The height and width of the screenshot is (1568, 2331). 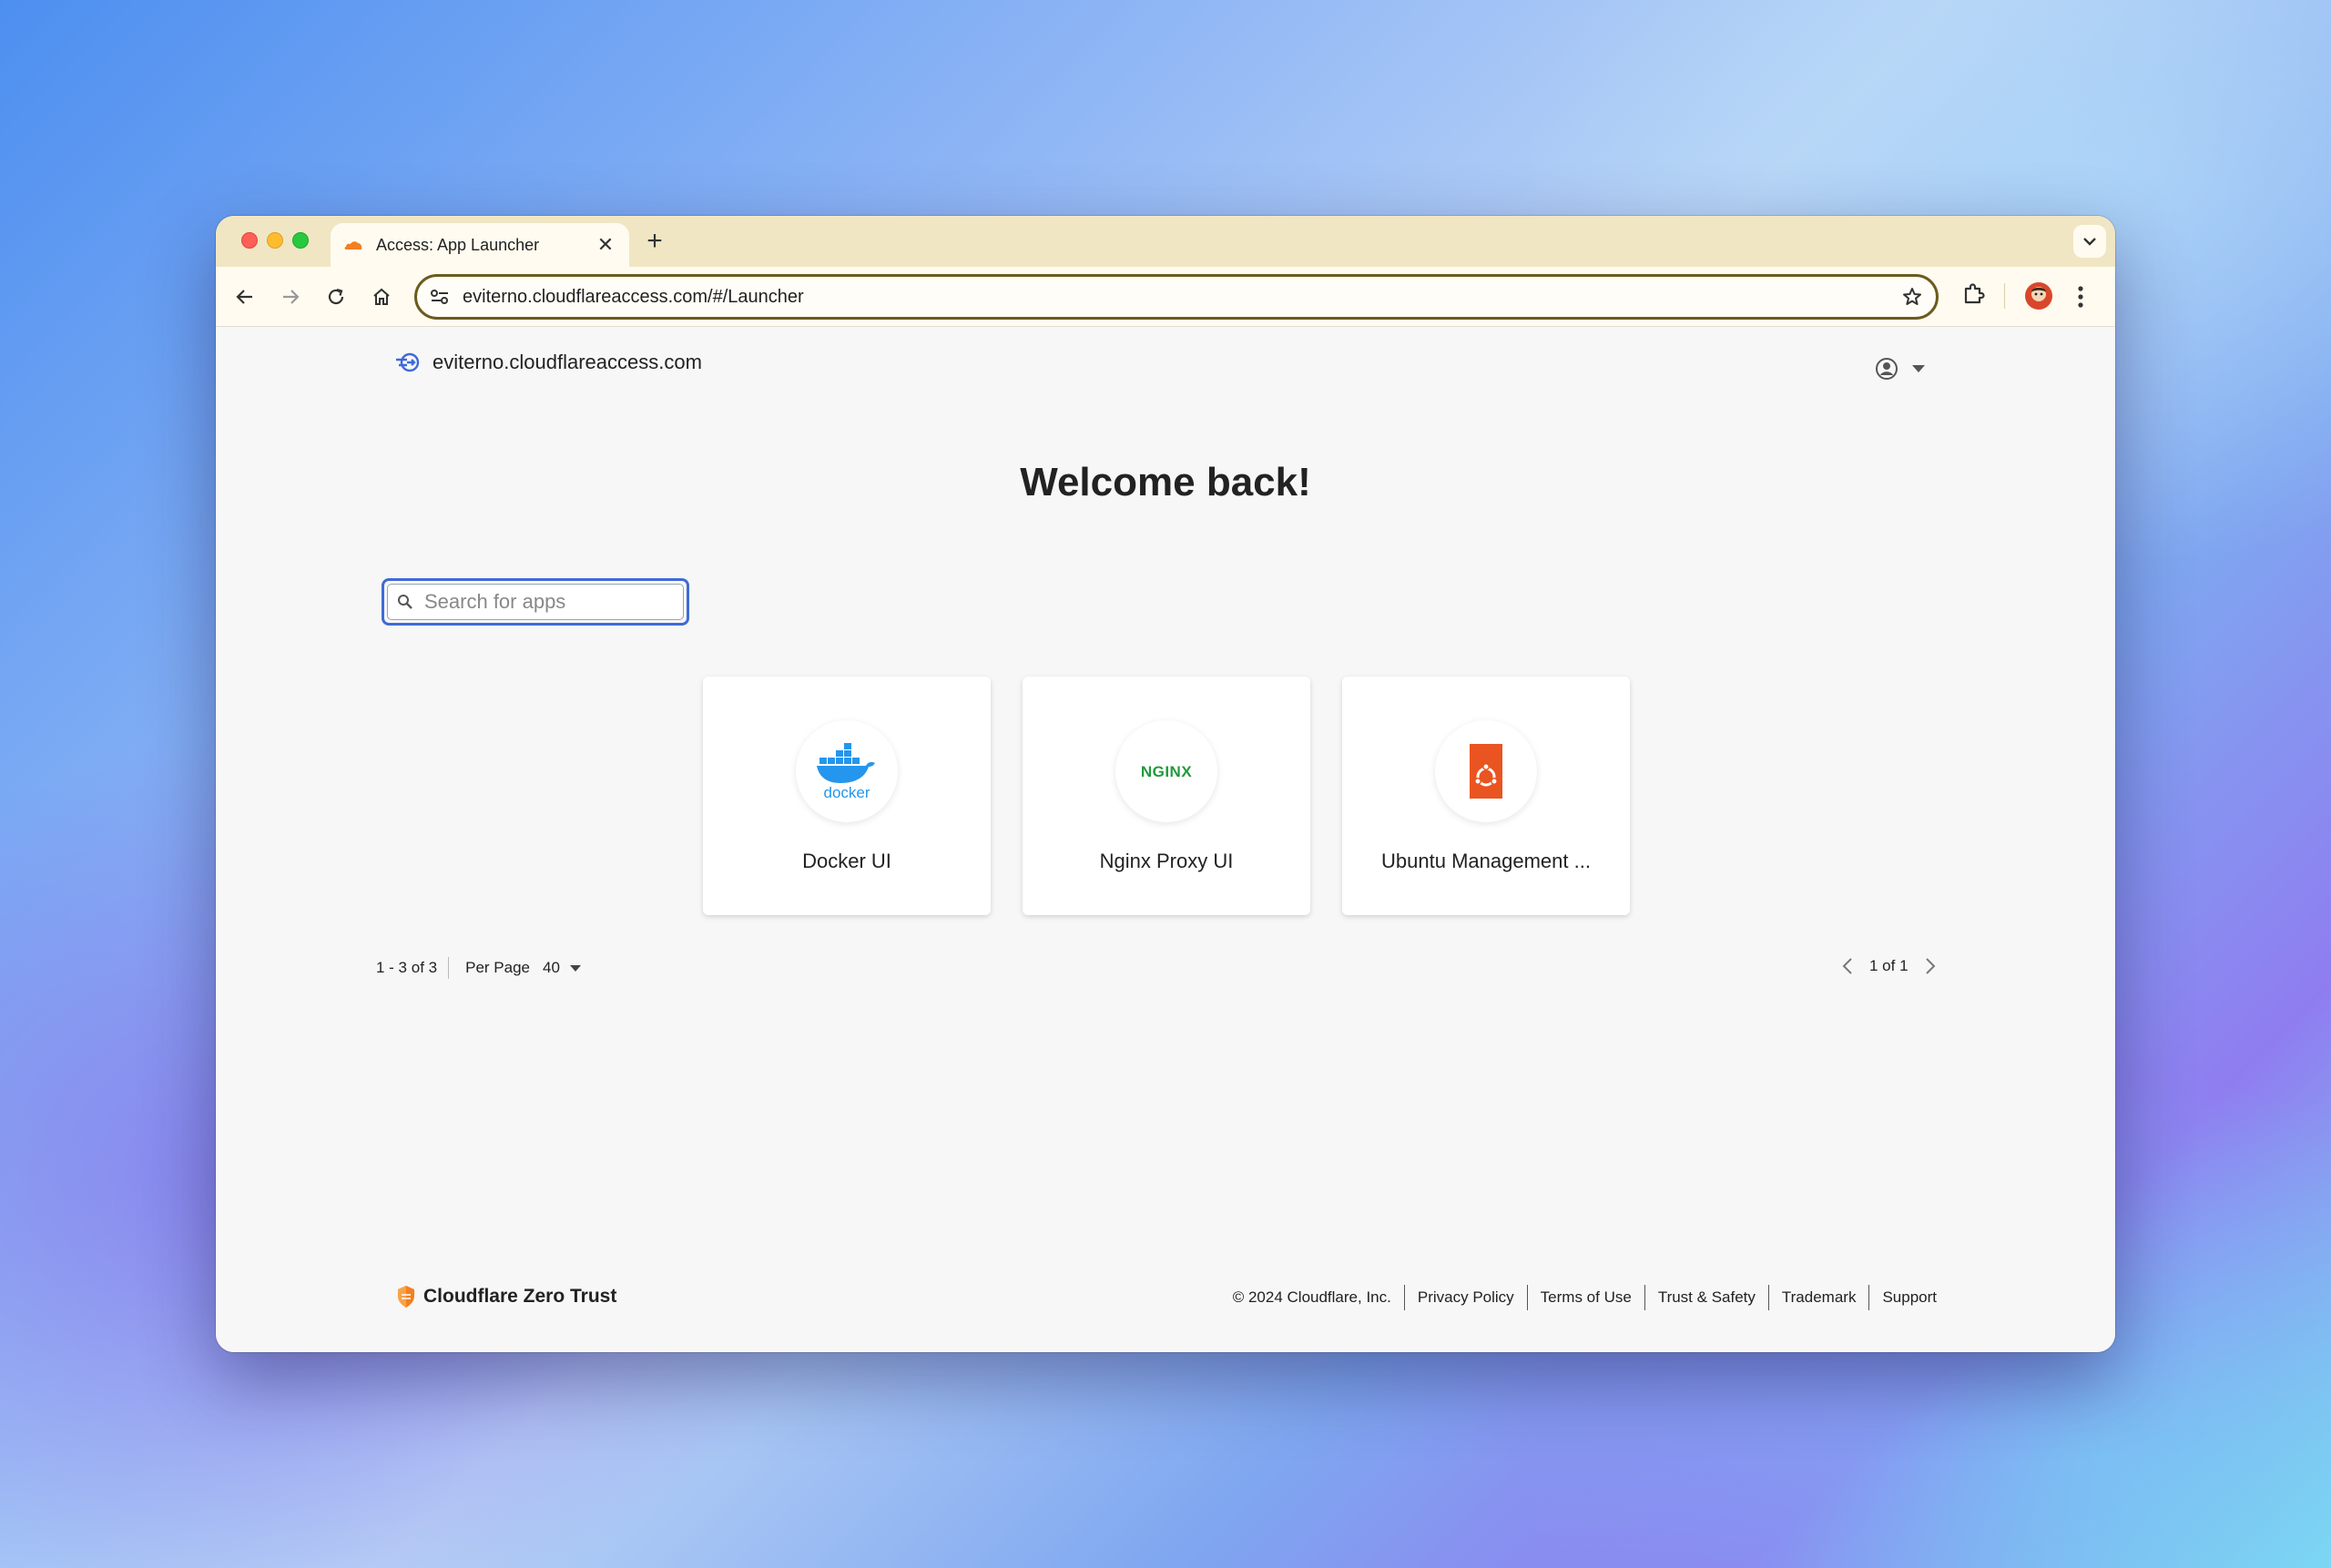 I want to click on arrow-right-icon, so click(x=291, y=297).